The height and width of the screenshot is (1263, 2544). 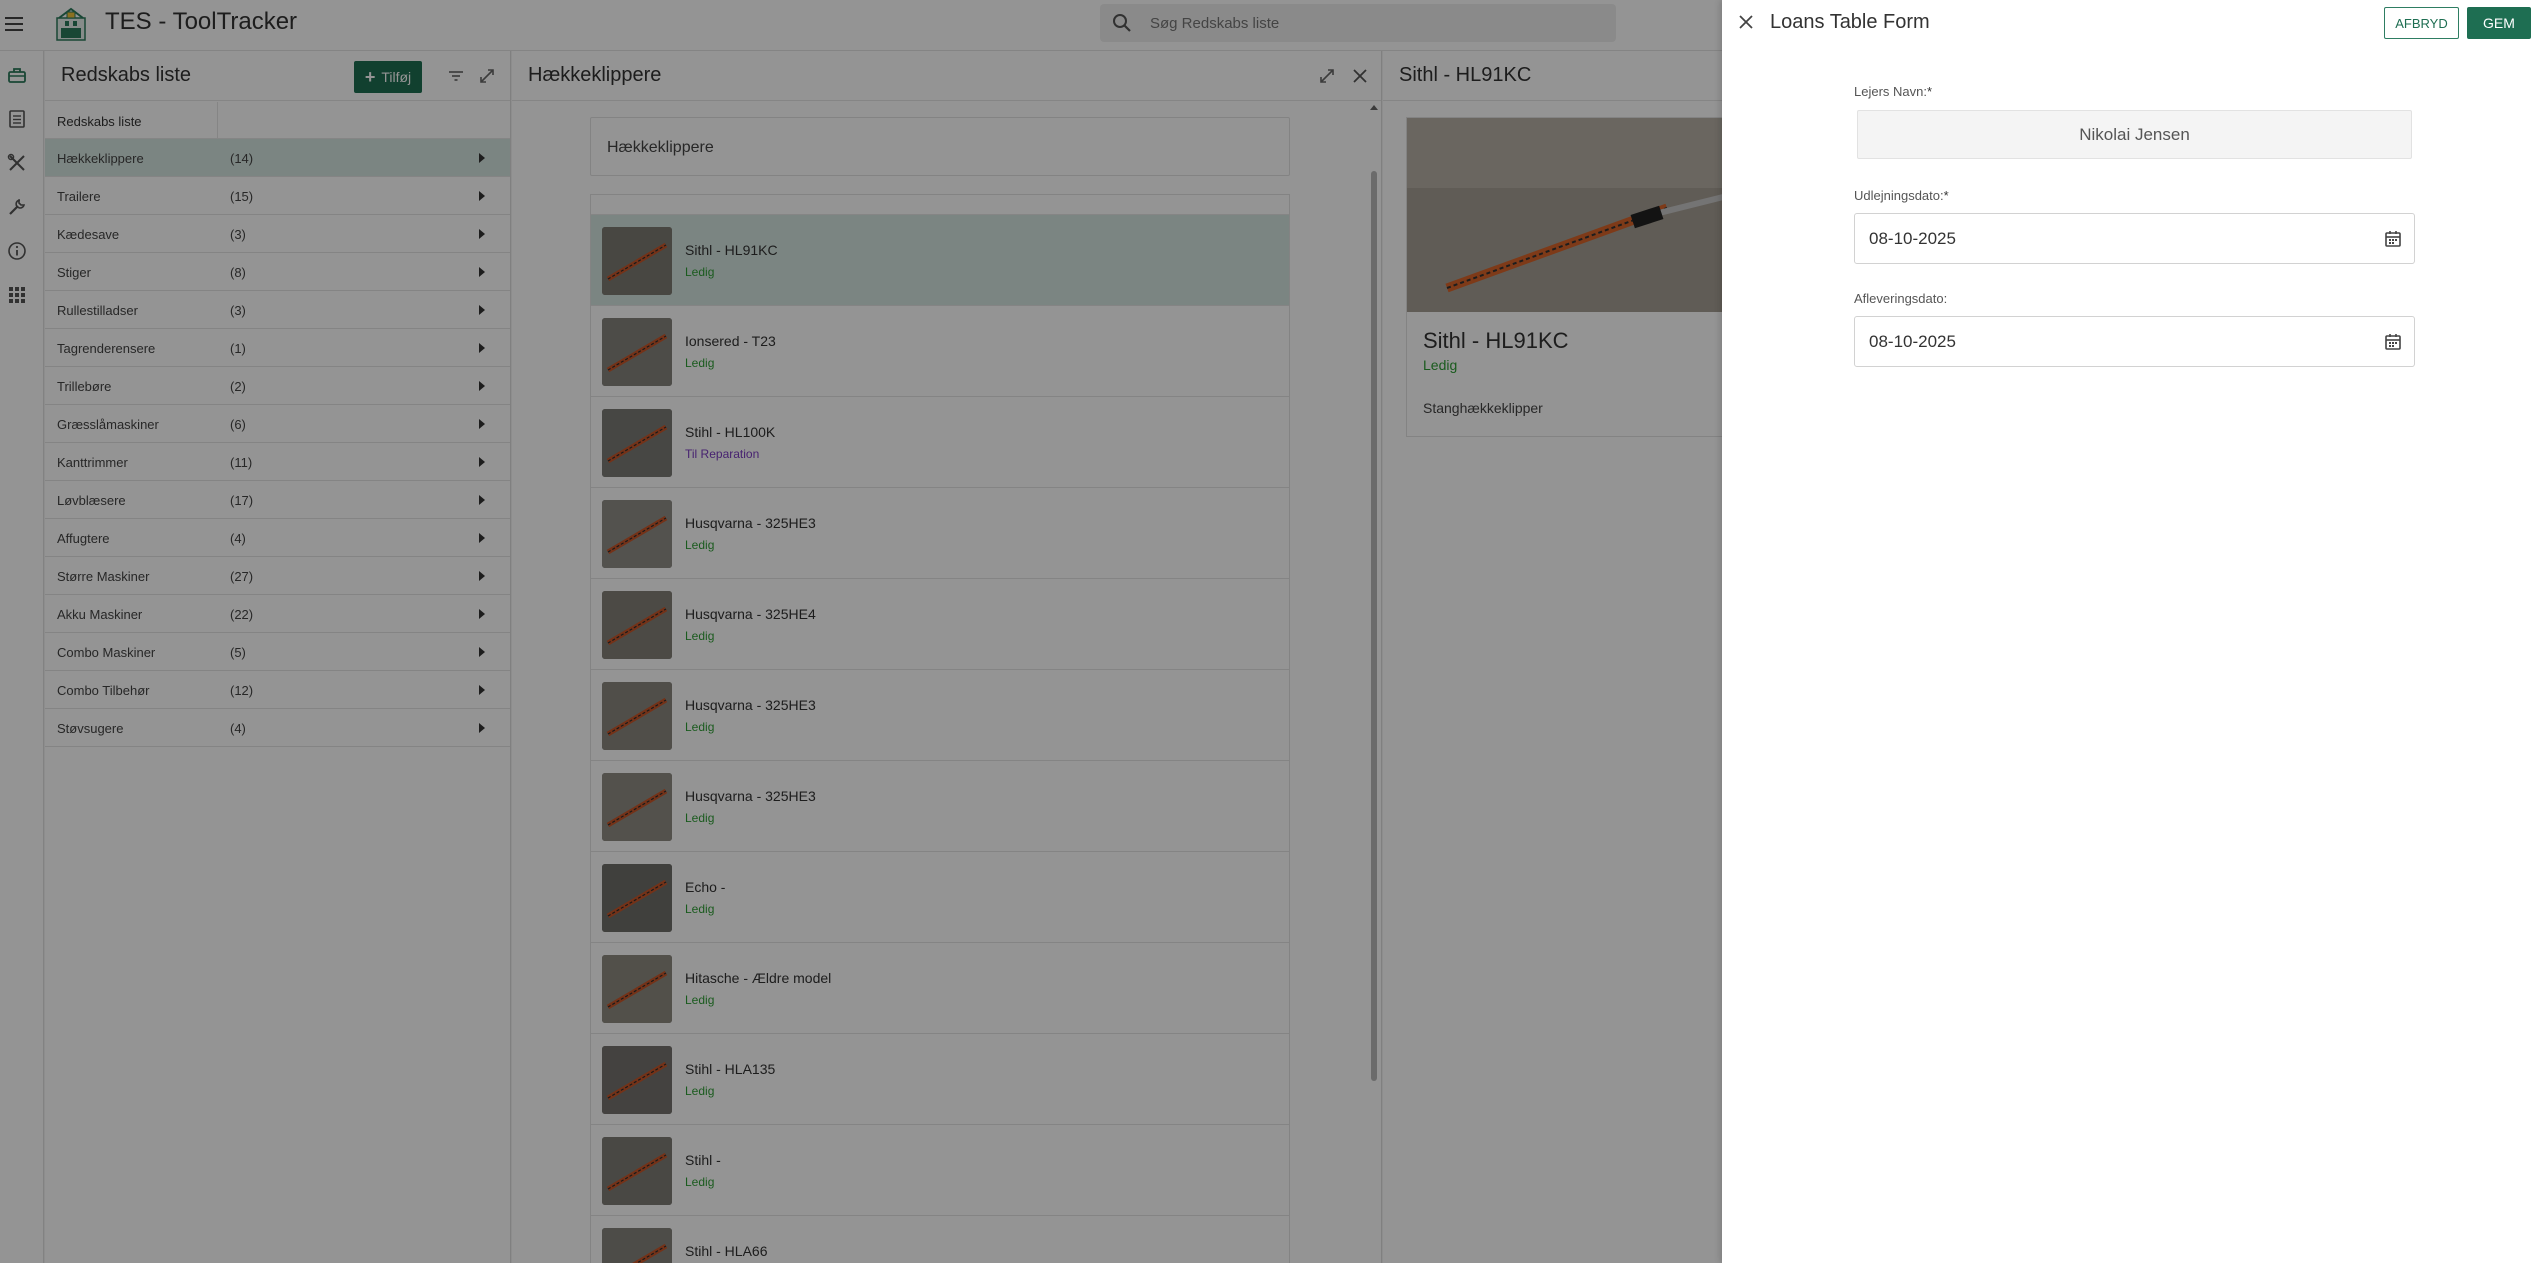 I want to click on return-date-value: 08-10-2025, so click(x=1912, y=341).